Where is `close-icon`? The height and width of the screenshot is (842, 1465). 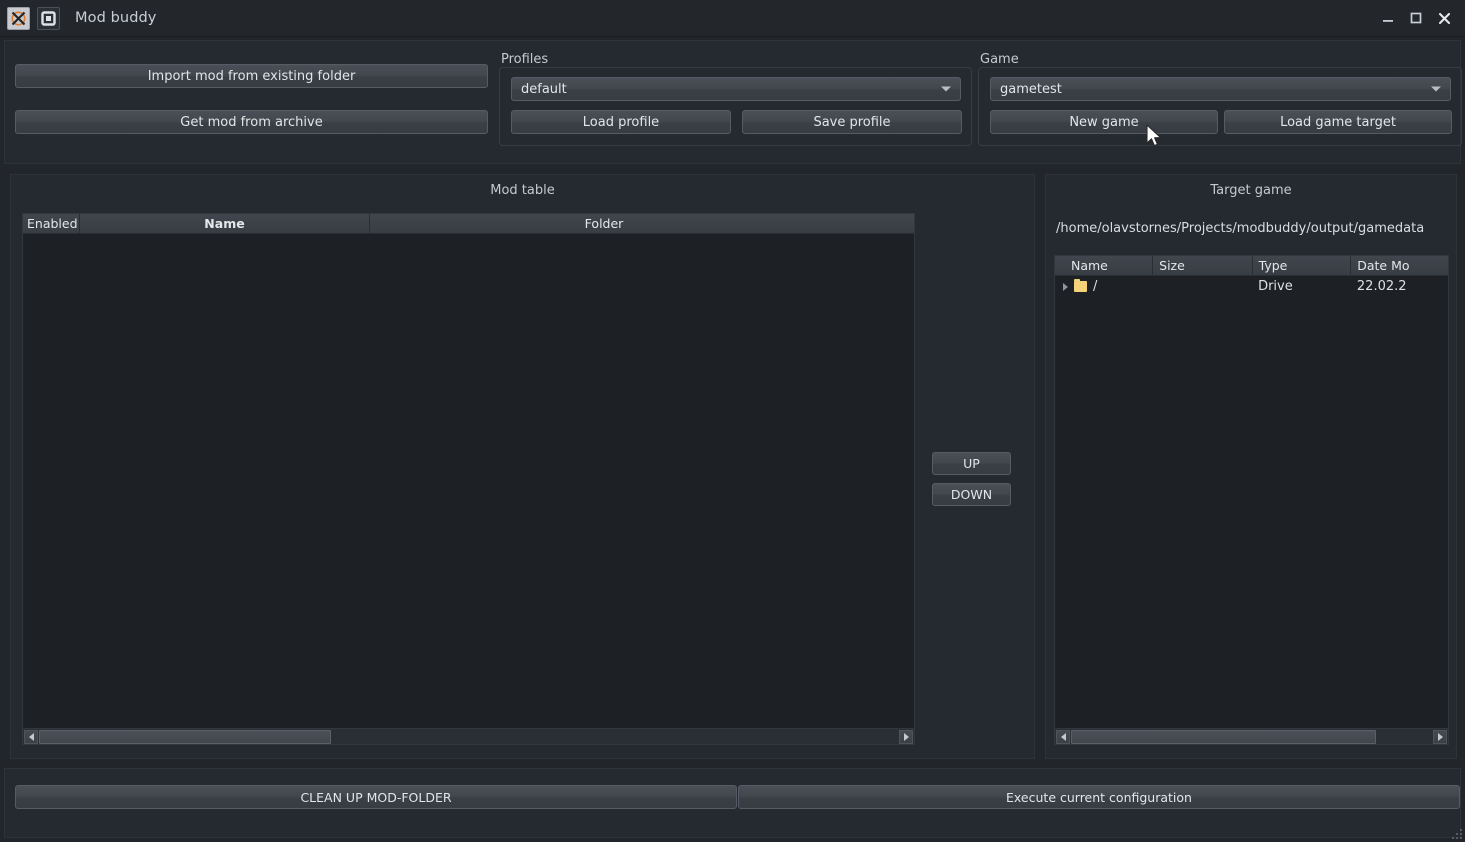
close-icon is located at coordinates (1444, 18).